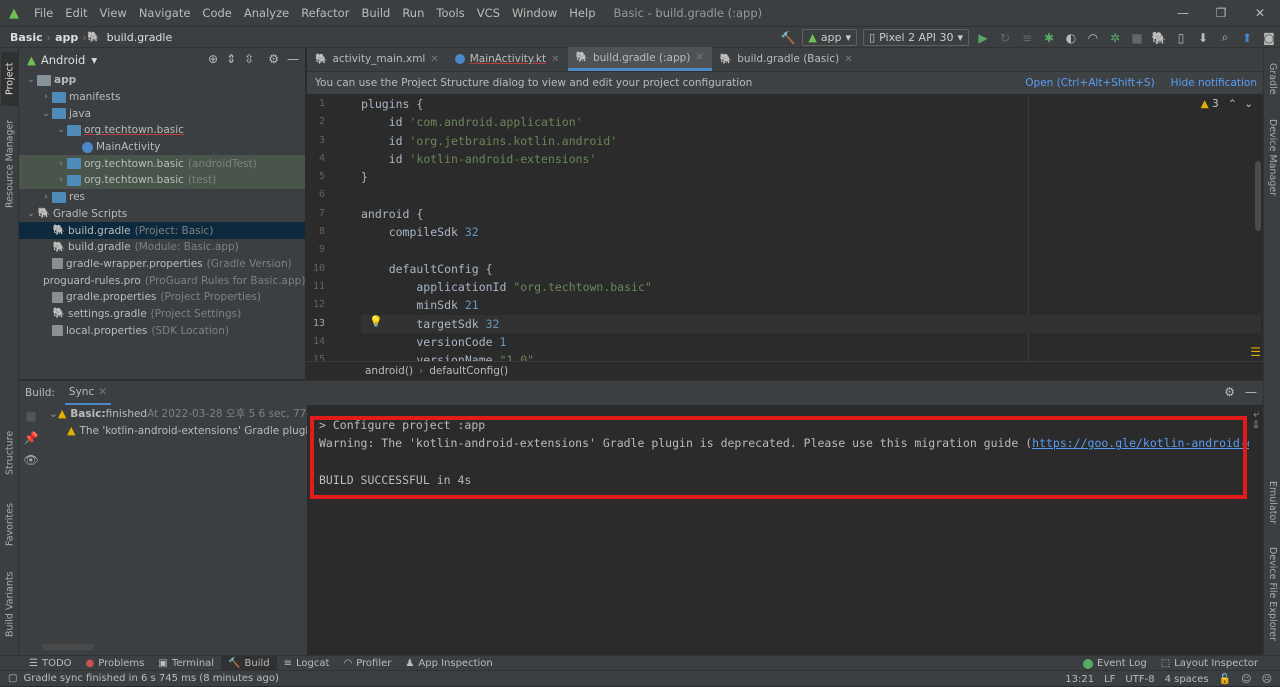 This screenshot has width=1280, height=687. I want to click on soft-wrap-icon: ⤶, so click(1256, 414).